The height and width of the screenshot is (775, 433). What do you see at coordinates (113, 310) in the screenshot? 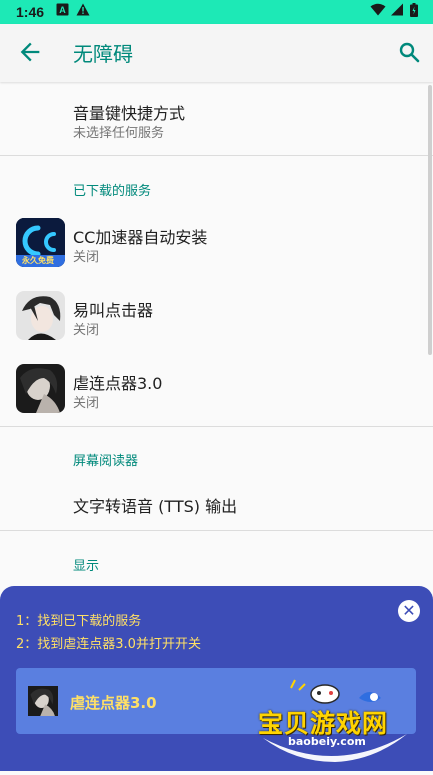
I see `service-title: 易叫点击器` at bounding box center [113, 310].